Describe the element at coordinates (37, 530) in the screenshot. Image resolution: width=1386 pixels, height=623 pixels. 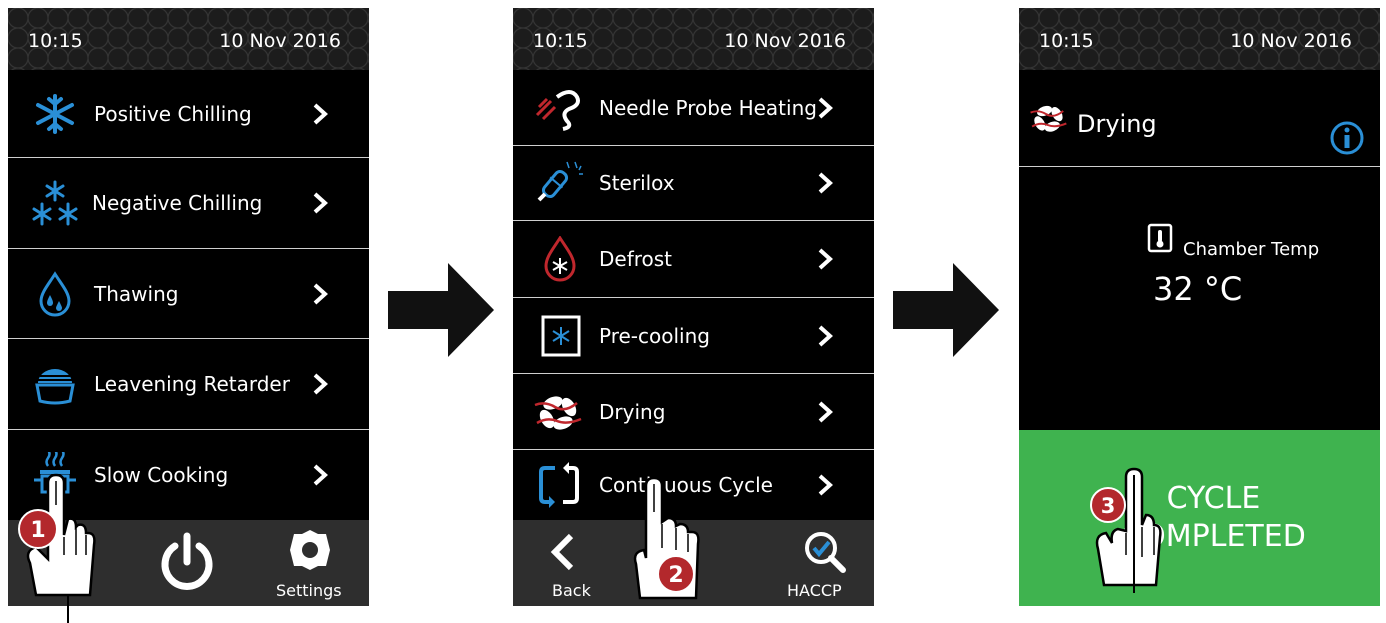
I see `step-badge-1: 1` at that location.